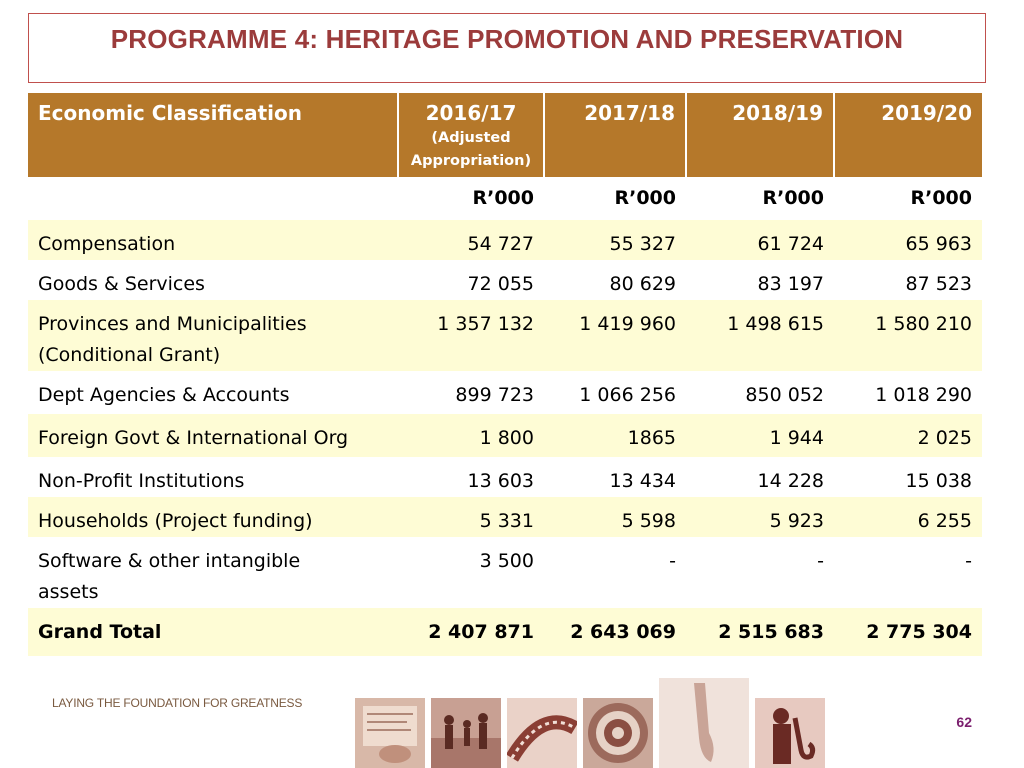 The width and height of the screenshot is (1024, 768). What do you see at coordinates (908, 392) in the screenshot?
I see `row-value: 1 018 290` at bounding box center [908, 392].